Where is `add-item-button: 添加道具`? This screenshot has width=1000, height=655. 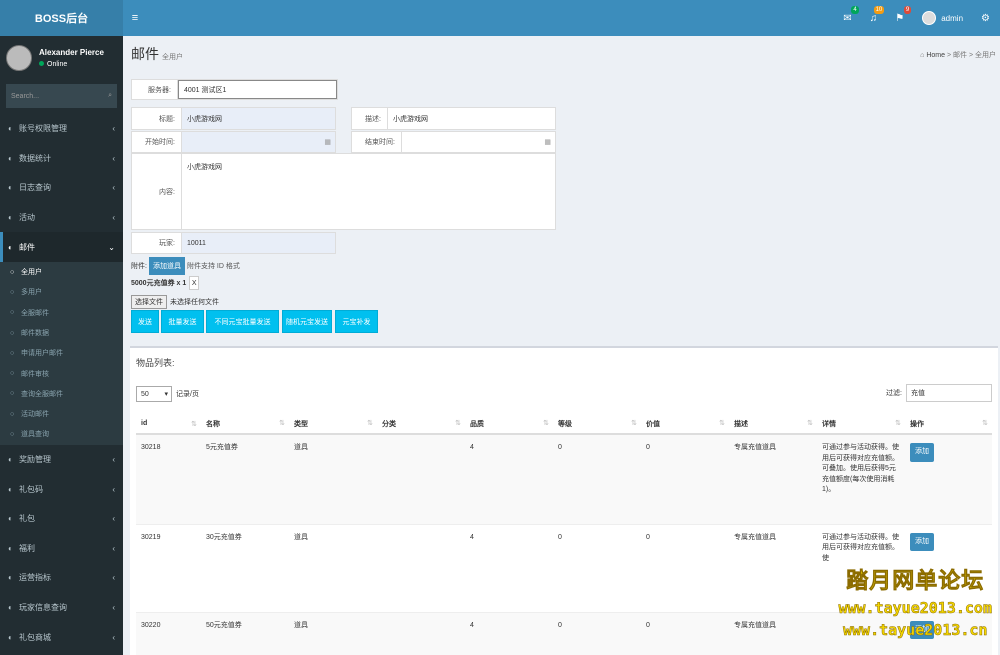 add-item-button: 添加道具 is located at coordinates (166, 266).